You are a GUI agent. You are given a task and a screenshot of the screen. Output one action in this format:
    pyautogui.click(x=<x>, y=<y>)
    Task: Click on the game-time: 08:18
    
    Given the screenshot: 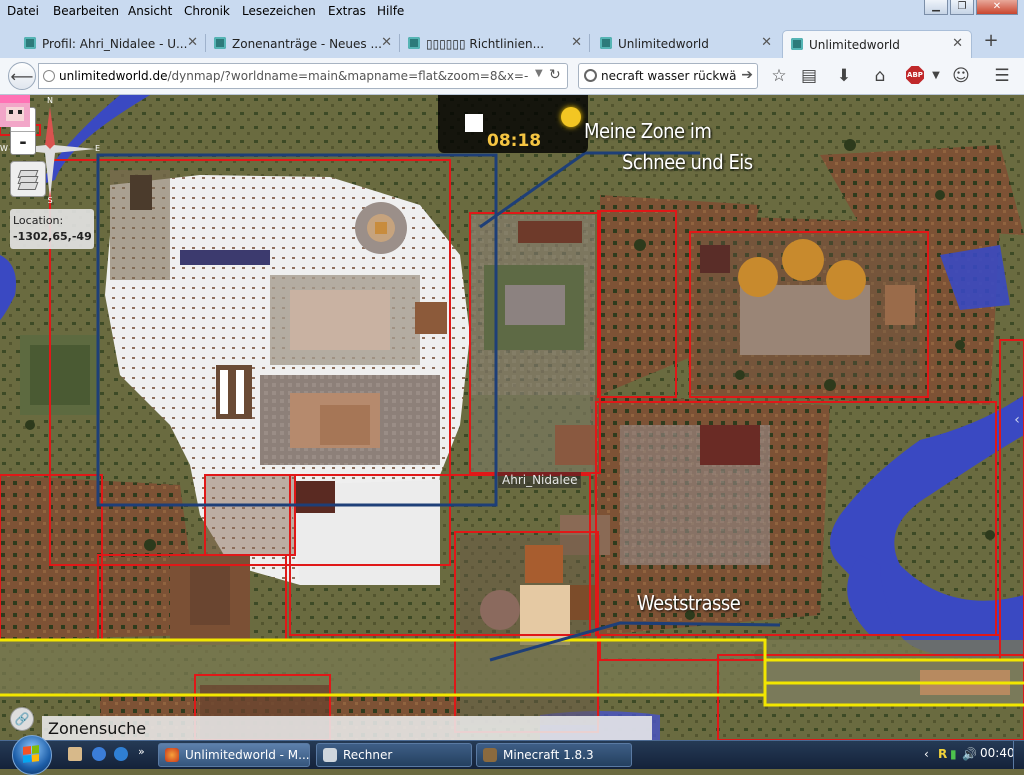 What is the action you would take?
    pyautogui.click(x=514, y=141)
    